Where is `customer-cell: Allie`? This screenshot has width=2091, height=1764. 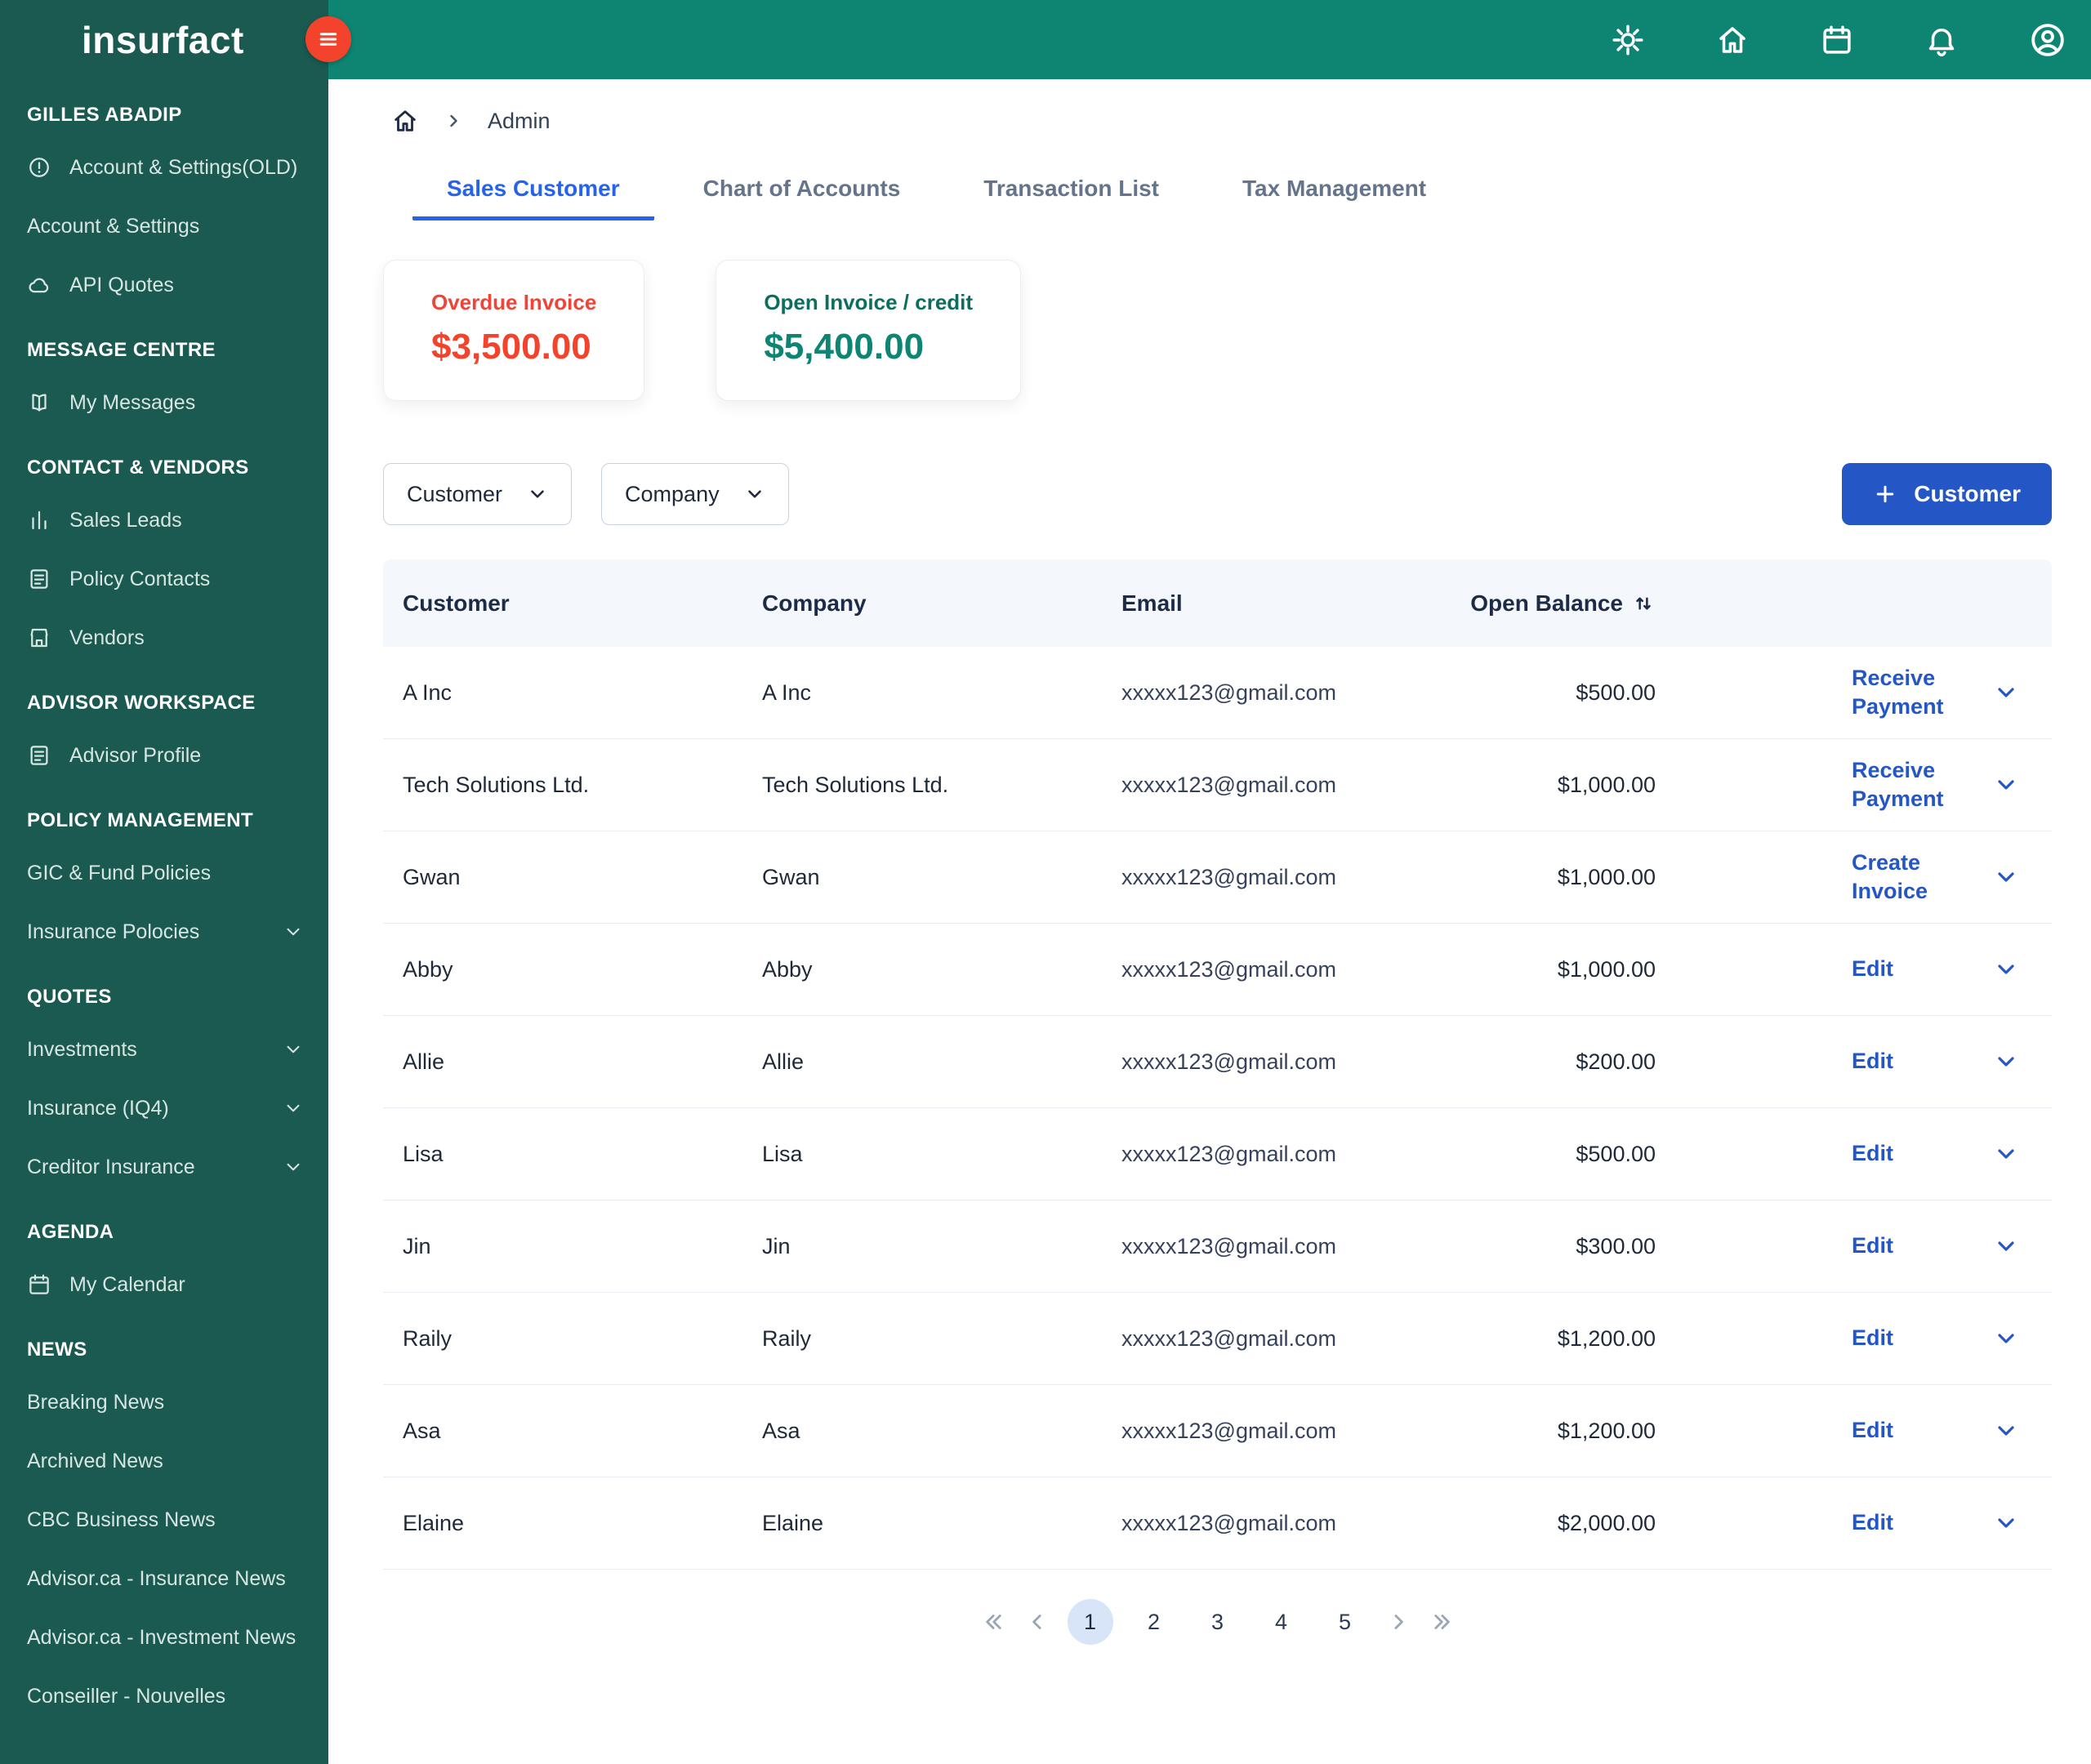
customer-cell: Allie is located at coordinates (424, 1061).